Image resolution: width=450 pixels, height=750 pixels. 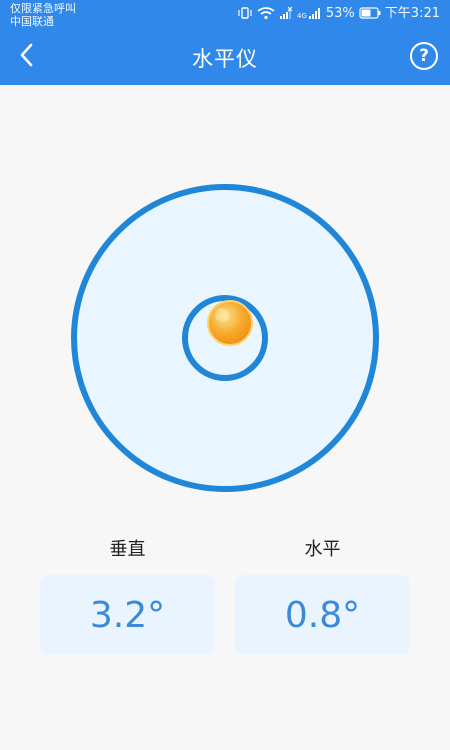 What do you see at coordinates (302, 16) in the screenshot?
I see `network-type-label: 4G` at bounding box center [302, 16].